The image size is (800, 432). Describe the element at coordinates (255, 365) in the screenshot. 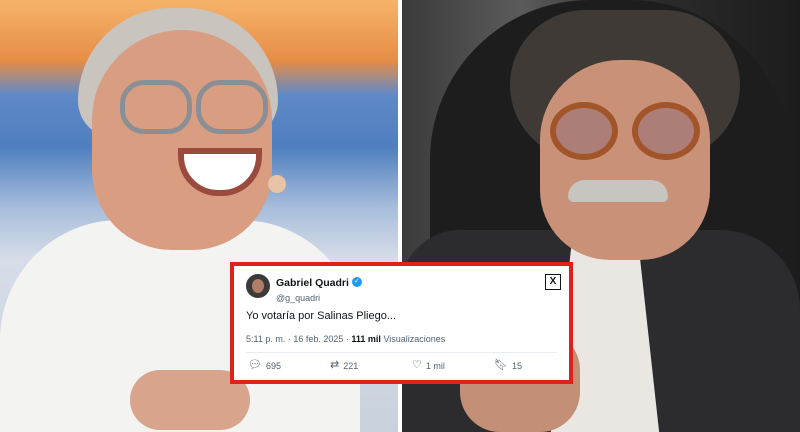

I see `reply-icon: 💬︎` at that location.